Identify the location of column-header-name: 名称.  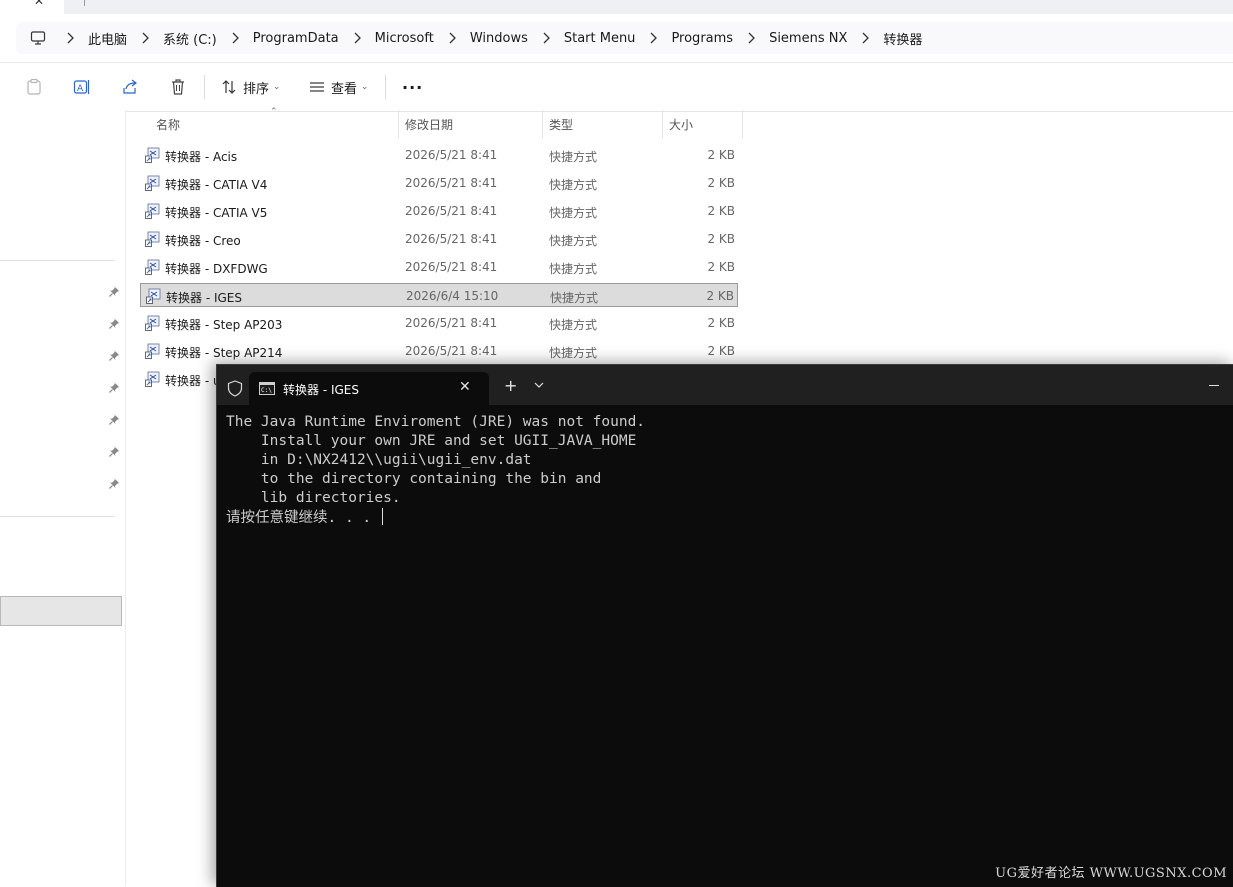
(168, 124).